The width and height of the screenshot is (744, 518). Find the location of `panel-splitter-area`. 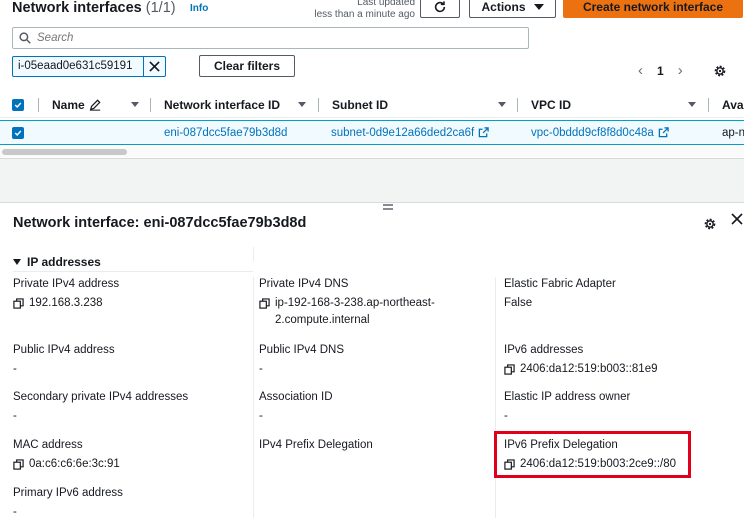

panel-splitter-area is located at coordinates (372, 180).